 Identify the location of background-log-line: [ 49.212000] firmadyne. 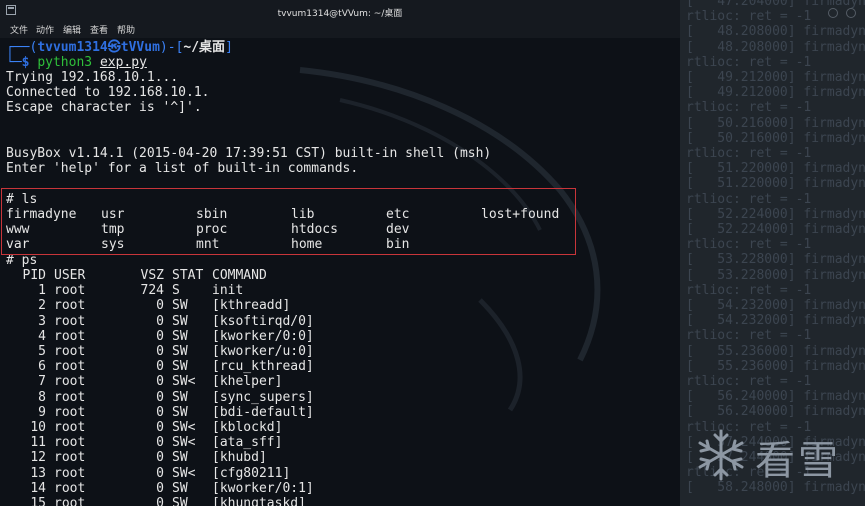
(775, 93).